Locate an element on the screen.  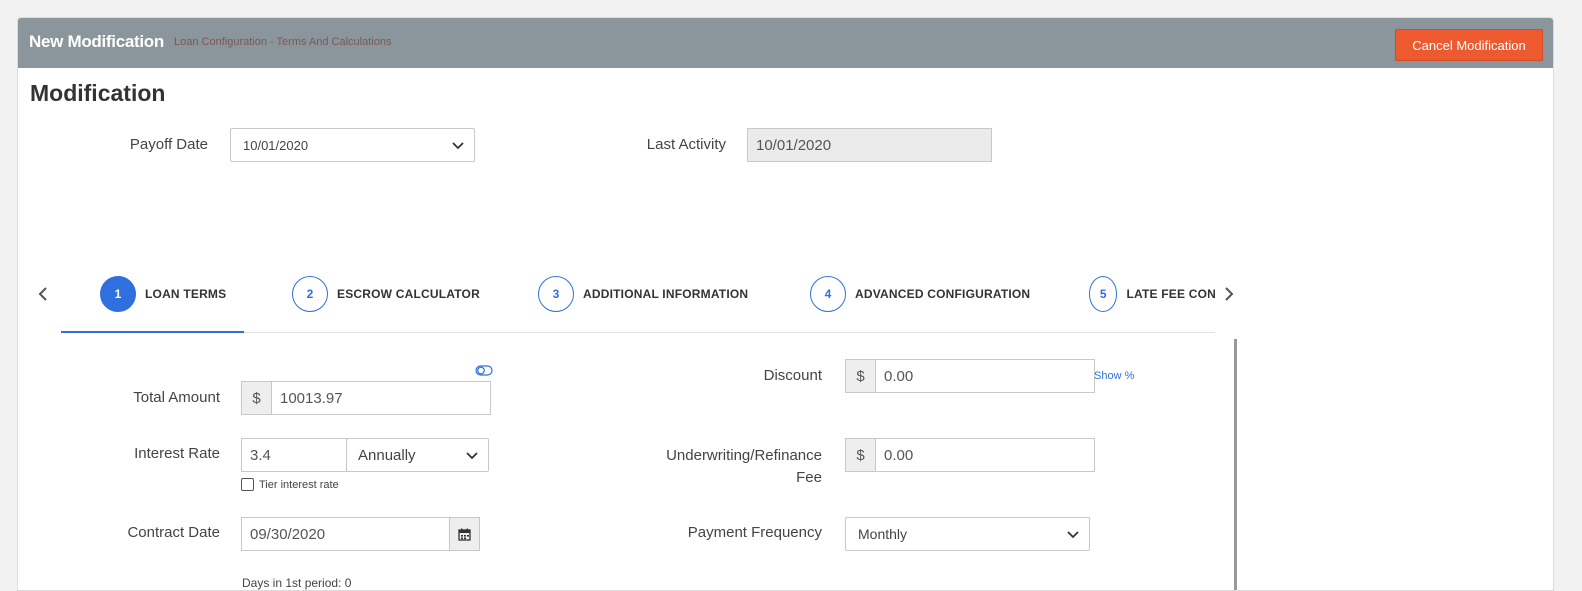
step-number: 2 is located at coordinates (310, 294).